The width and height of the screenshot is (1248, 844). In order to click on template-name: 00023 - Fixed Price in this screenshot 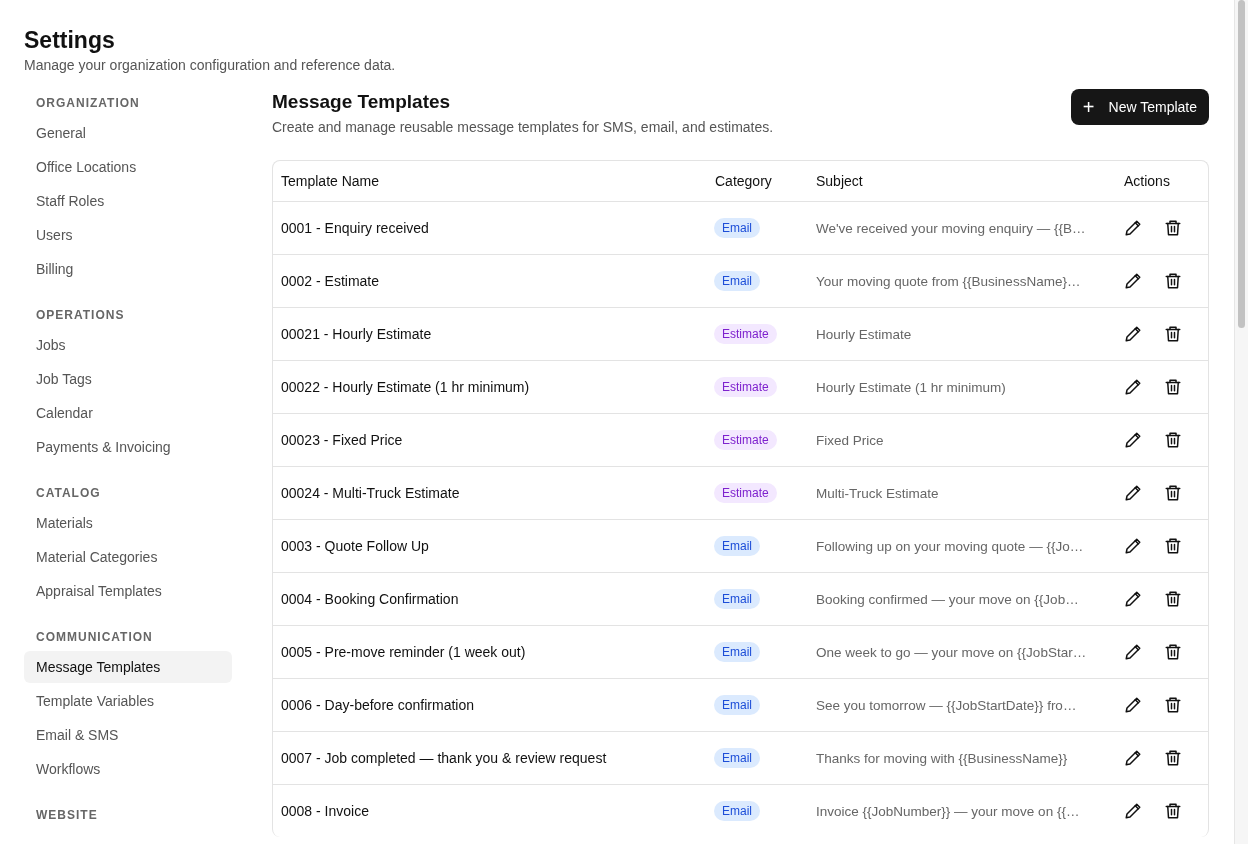, I will do `click(342, 440)`.